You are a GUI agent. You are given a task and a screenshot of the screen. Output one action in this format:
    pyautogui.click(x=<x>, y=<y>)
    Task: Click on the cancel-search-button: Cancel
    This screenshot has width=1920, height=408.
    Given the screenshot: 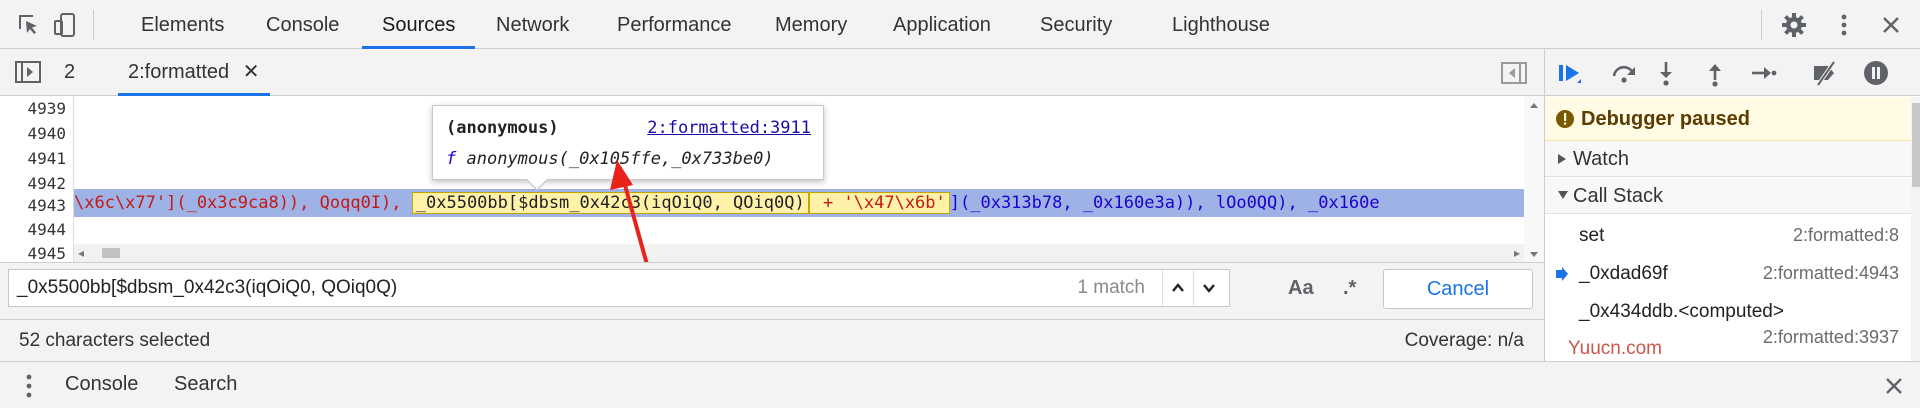 What is the action you would take?
    pyautogui.click(x=1458, y=289)
    